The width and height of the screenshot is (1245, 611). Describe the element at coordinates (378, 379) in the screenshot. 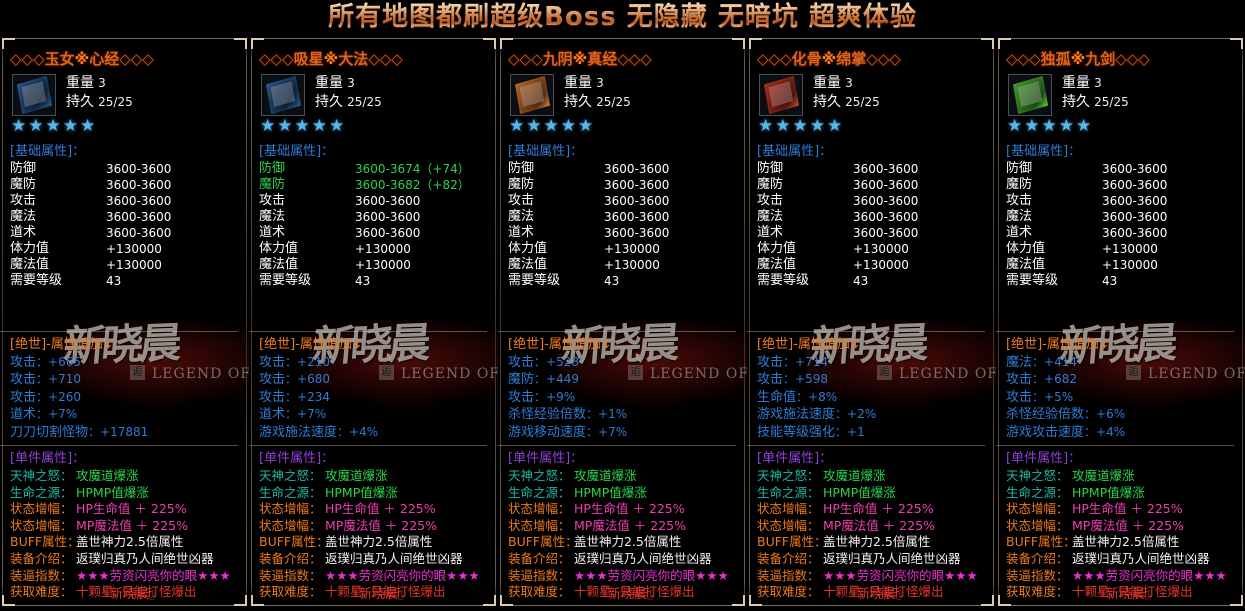

I see `juexi-attr-row: 攻击：+680` at that location.